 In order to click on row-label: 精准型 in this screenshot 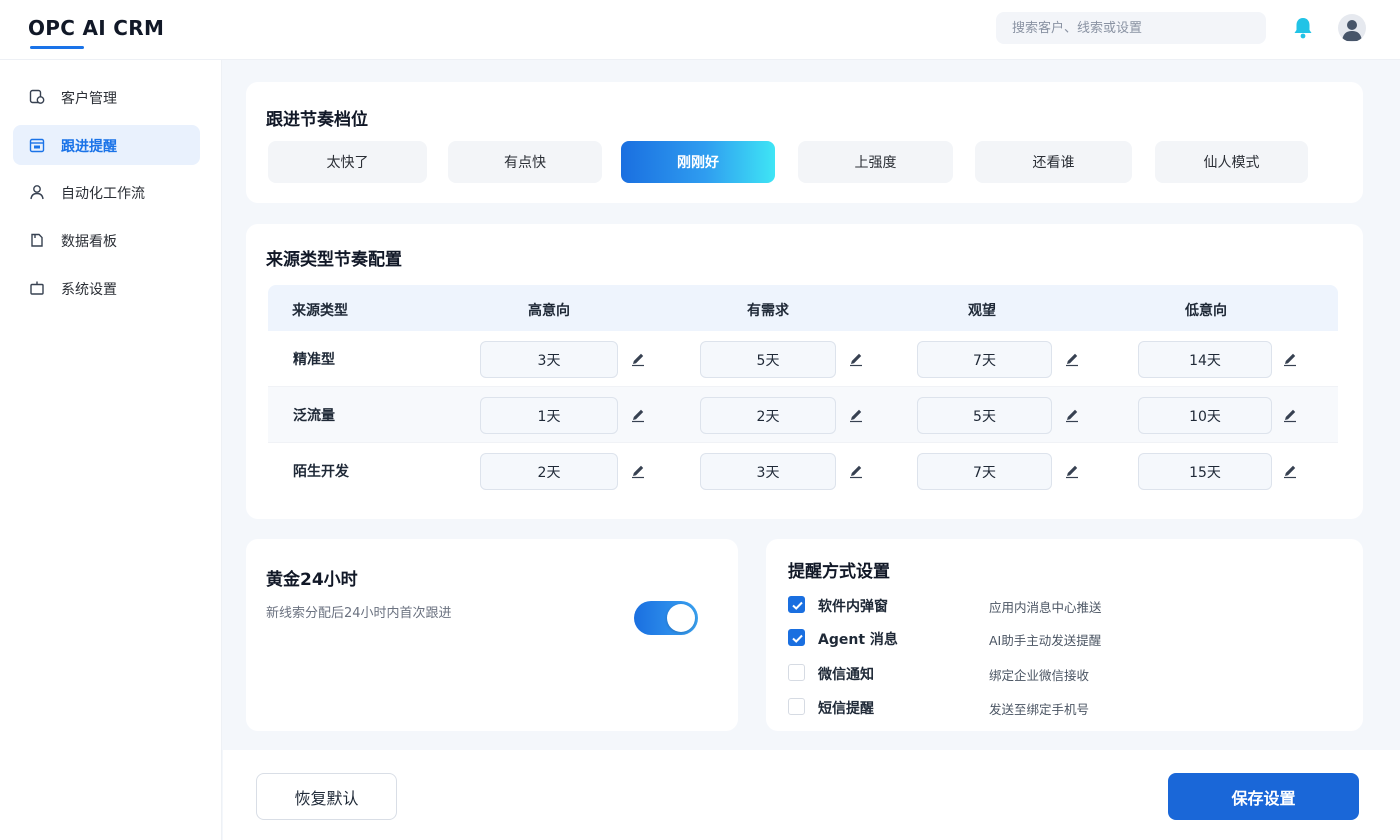, I will do `click(314, 360)`.